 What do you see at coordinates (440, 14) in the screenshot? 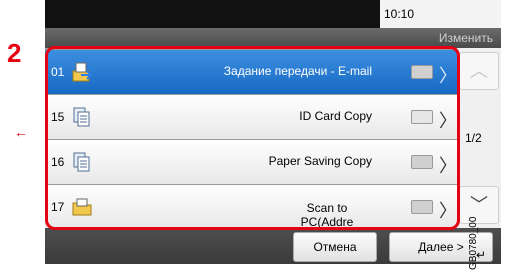
I see `clock: 10:10` at bounding box center [440, 14].